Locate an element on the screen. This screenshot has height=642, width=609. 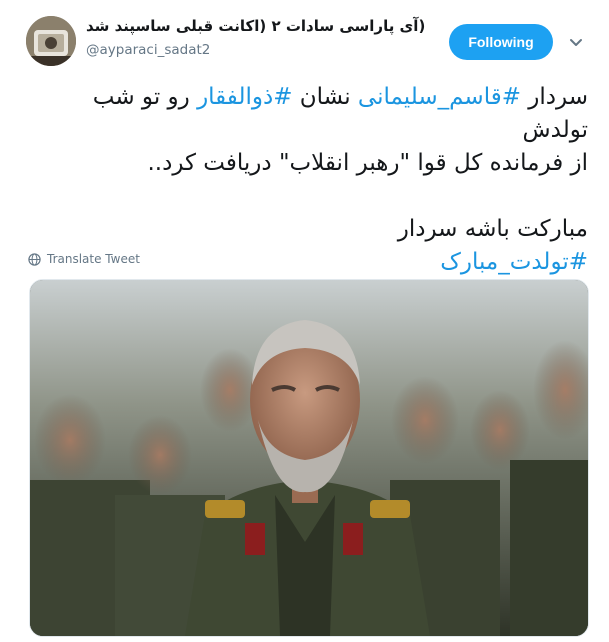
following-button: Following is located at coordinates (501, 42).